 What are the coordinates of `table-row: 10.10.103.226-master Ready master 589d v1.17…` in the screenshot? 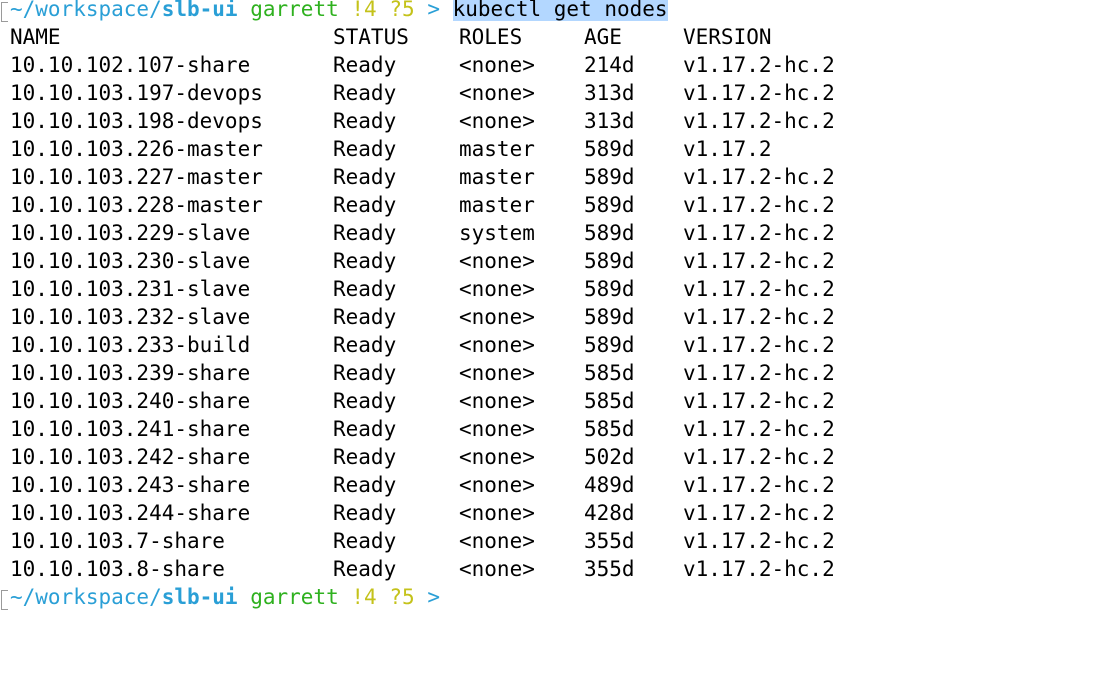 It's located at (553, 149).